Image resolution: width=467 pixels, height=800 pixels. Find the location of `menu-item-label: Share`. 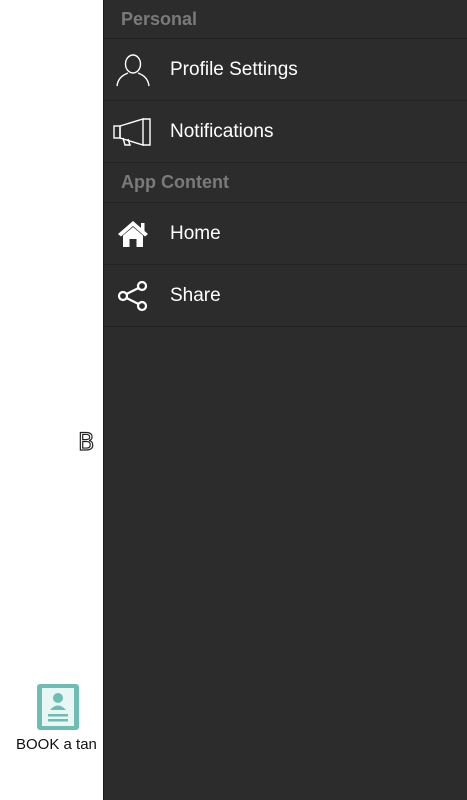

menu-item-label: Share is located at coordinates (195, 295).